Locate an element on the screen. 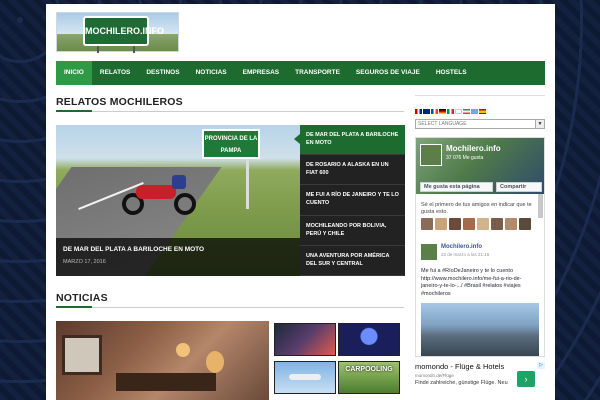 This screenshot has height=400, width=600. facebook-like-button: Me gusta esta página is located at coordinates (456, 187).